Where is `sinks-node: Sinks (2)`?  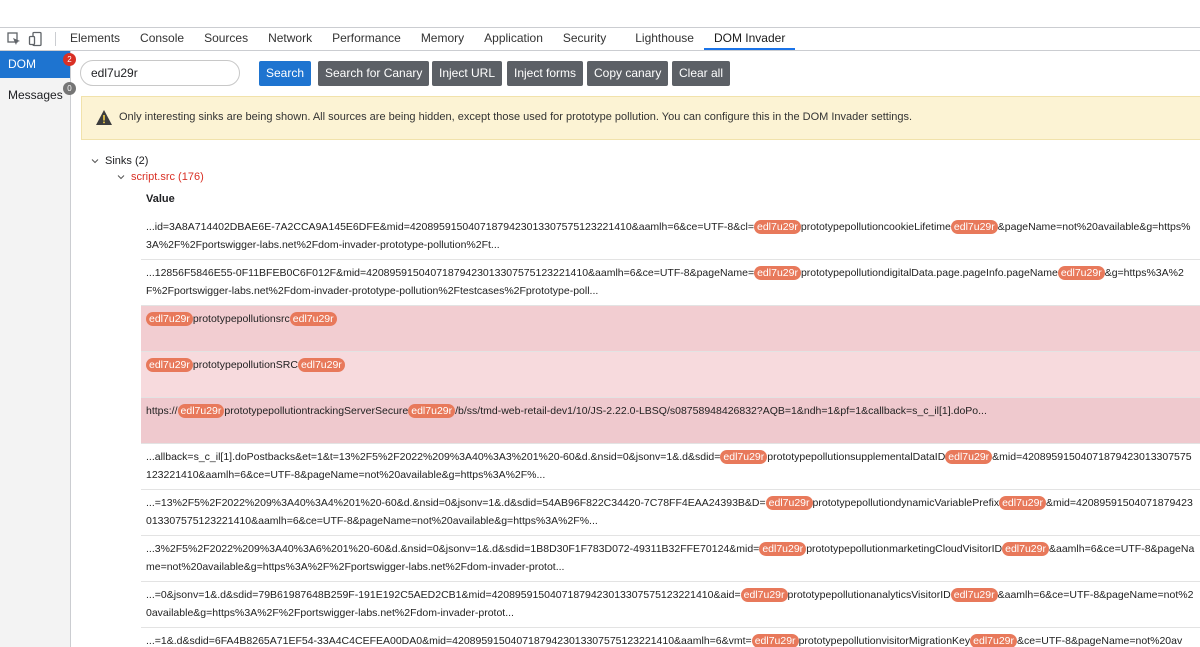 sinks-node: Sinks (2) is located at coordinates (119, 161).